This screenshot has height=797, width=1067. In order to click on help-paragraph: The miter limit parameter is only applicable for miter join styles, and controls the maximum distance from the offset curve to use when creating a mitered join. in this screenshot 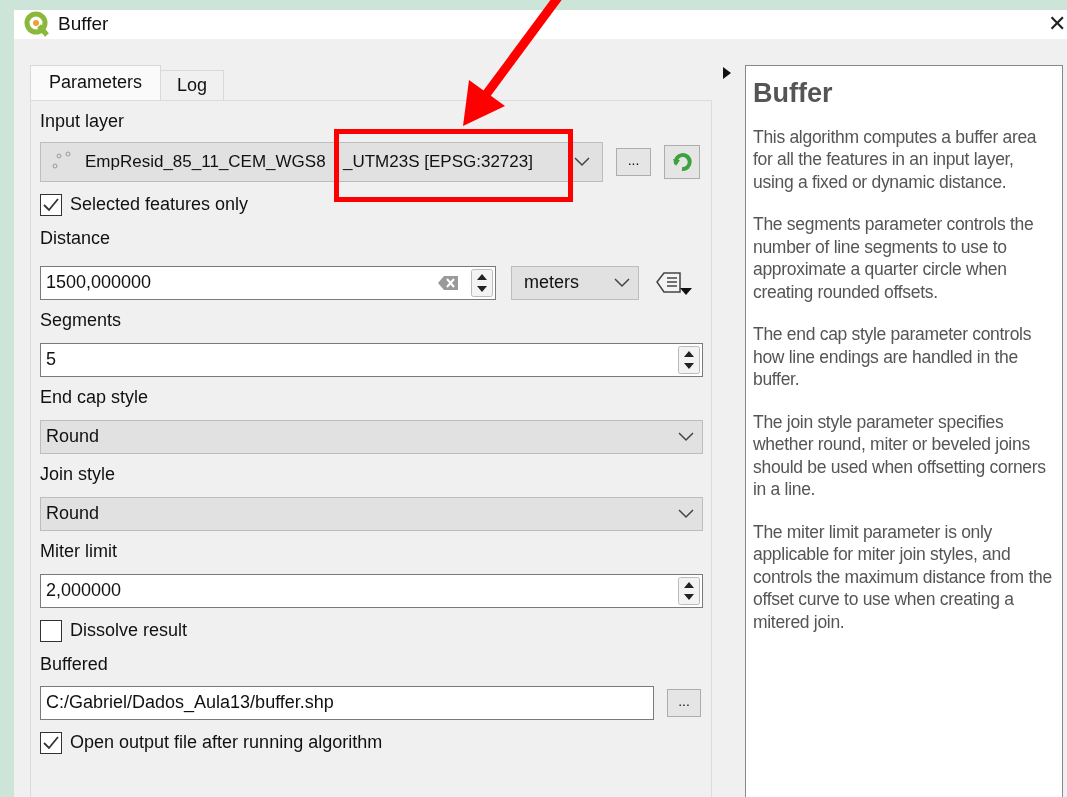, I will do `click(903, 576)`.